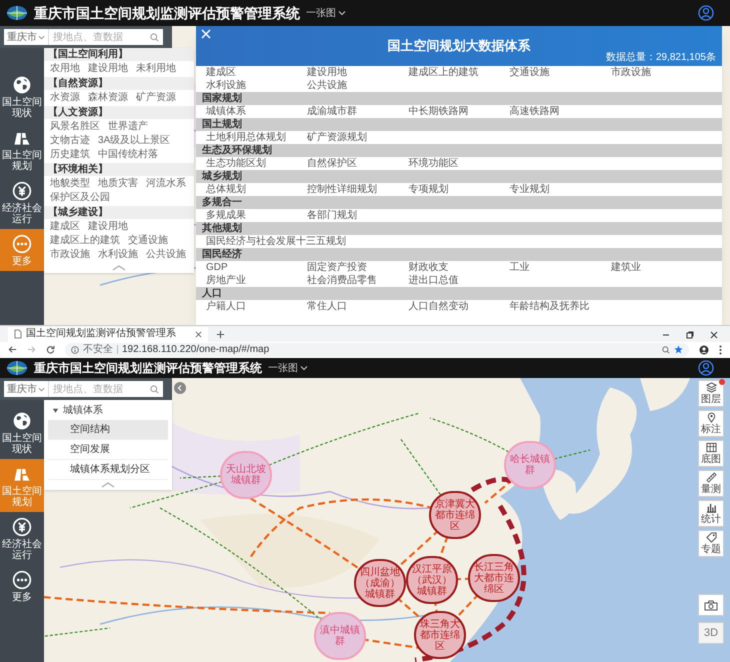 The height and width of the screenshot is (662, 730). Describe the element at coordinates (711, 605) in the screenshot. I see `snapshot-button` at that location.